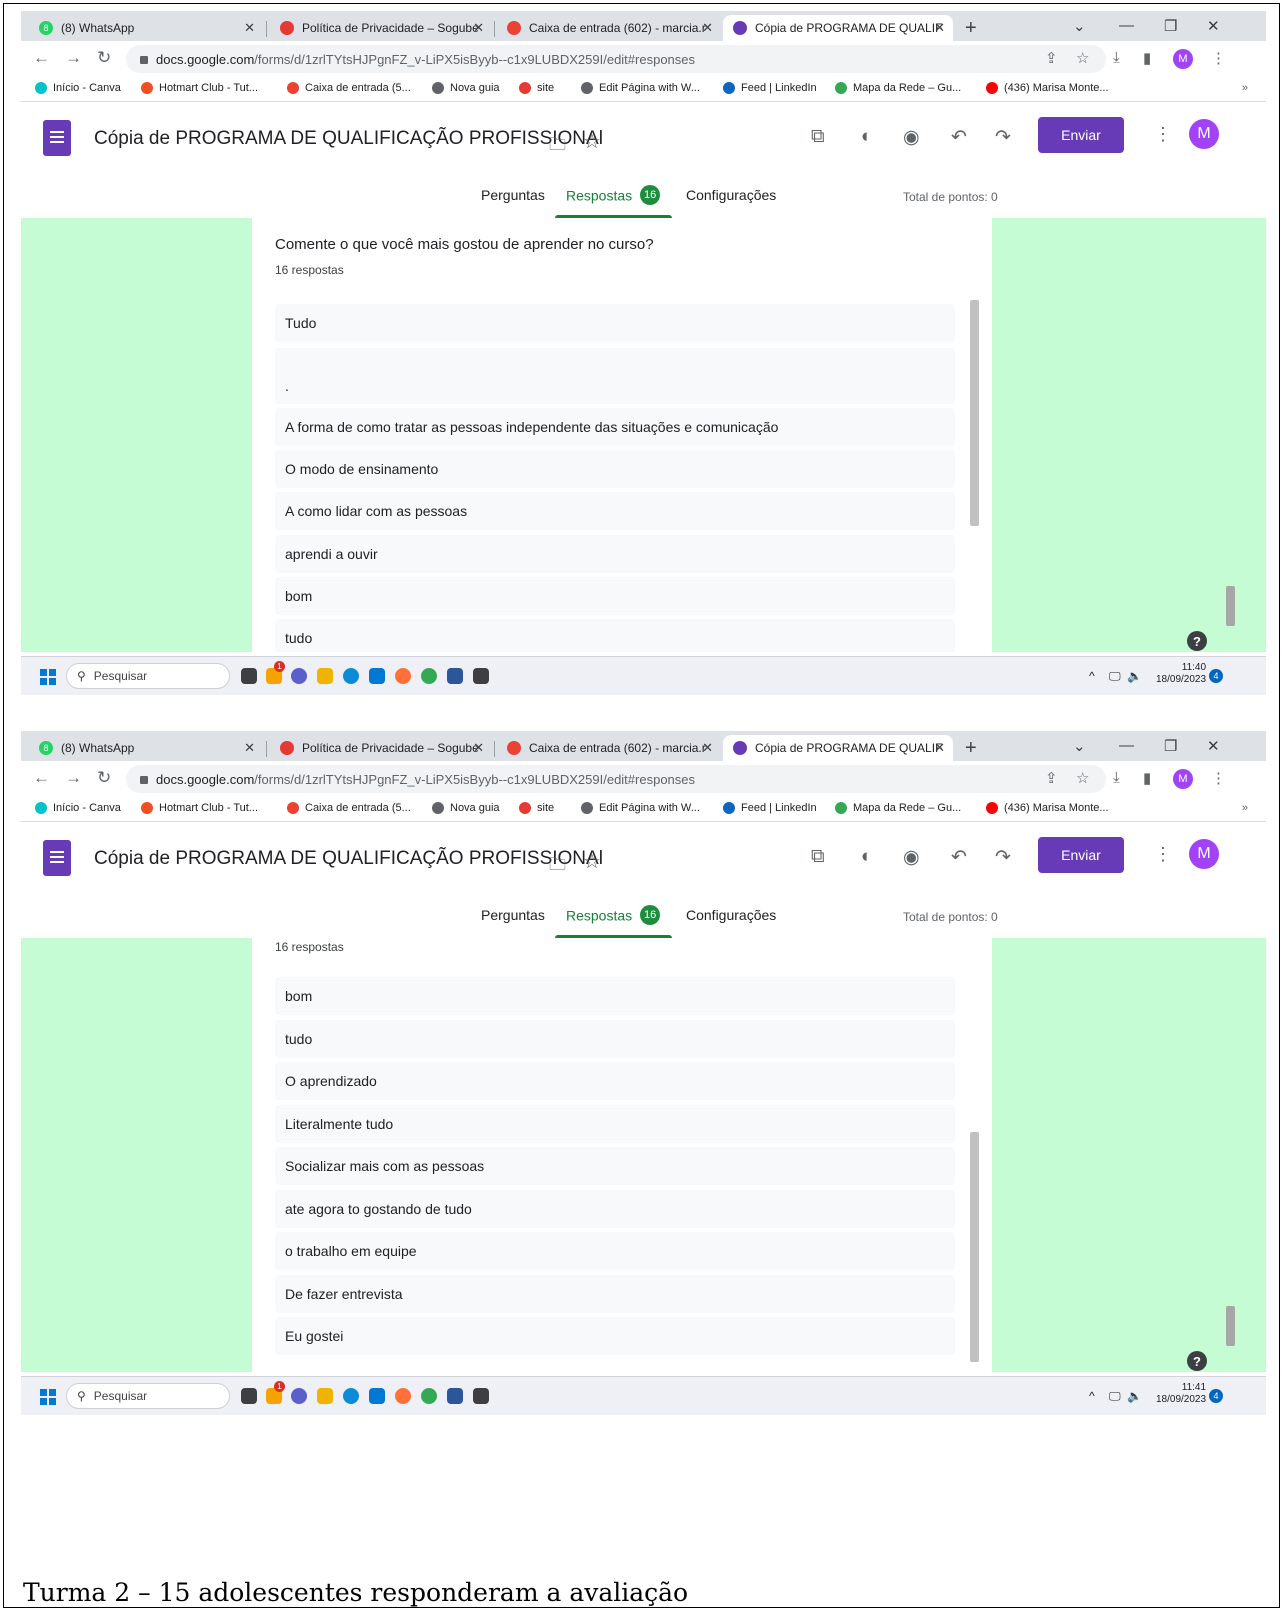 This screenshot has height=1611, width=1285. Describe the element at coordinates (403, 676) in the screenshot. I see `firefox-icon` at that location.